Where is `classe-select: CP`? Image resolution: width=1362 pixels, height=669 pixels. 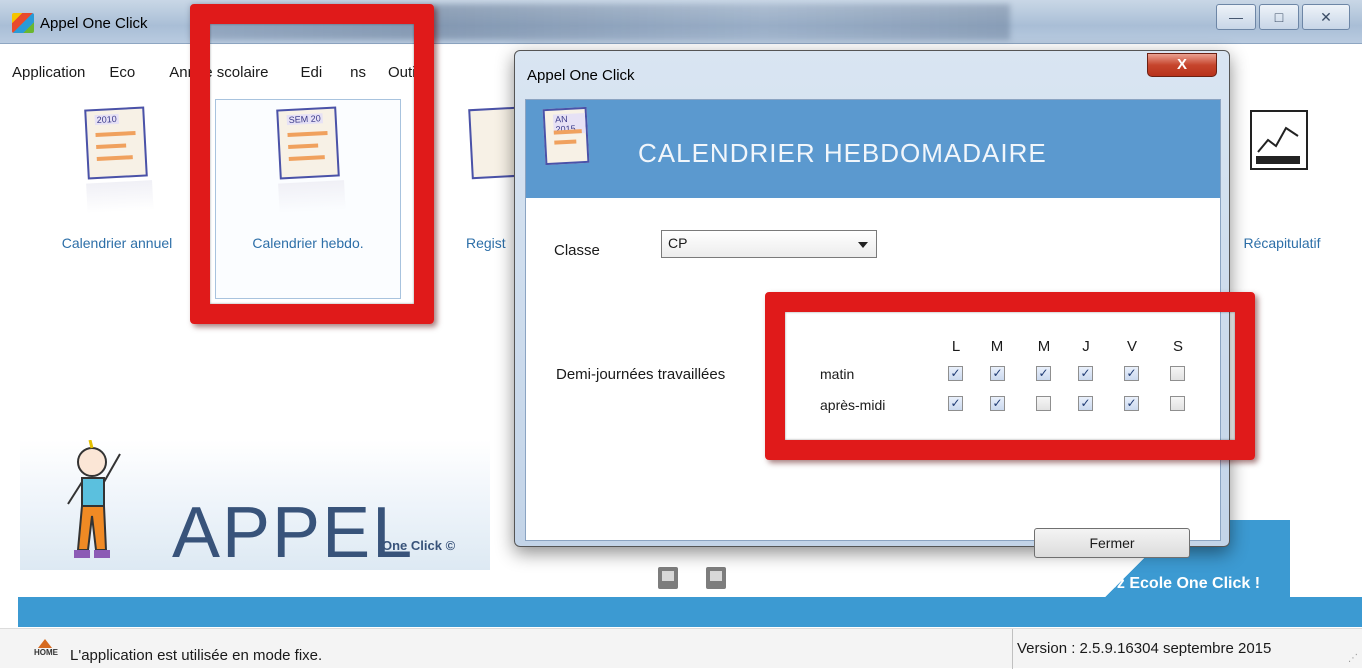 classe-select: CP is located at coordinates (769, 244).